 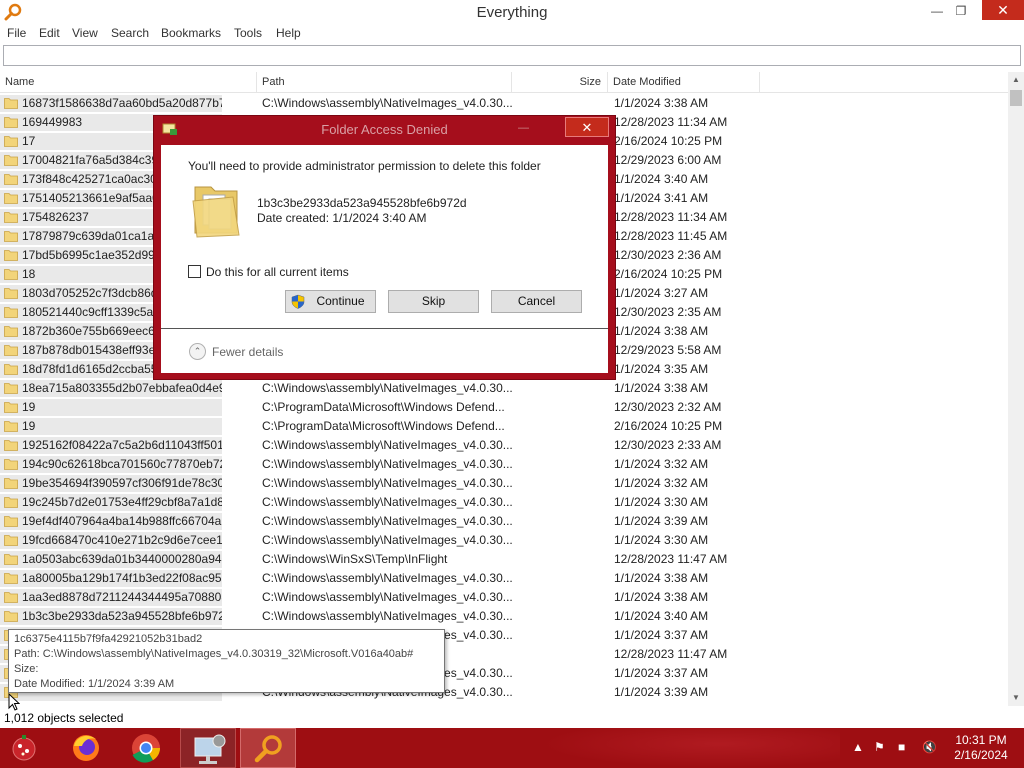 I want to click on cell-date-modified: 12/28/2023 11:34 AM, so click(x=671, y=217).